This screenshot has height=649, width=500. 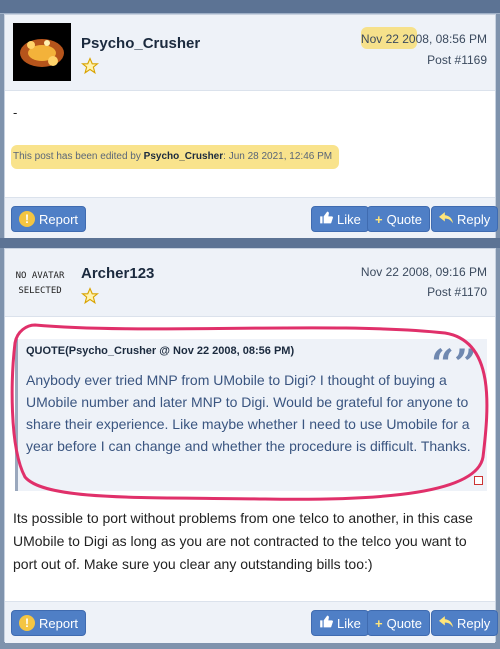 I want to click on avatar-placeholder: NO AVATAR SELECTED, so click(x=40, y=287).